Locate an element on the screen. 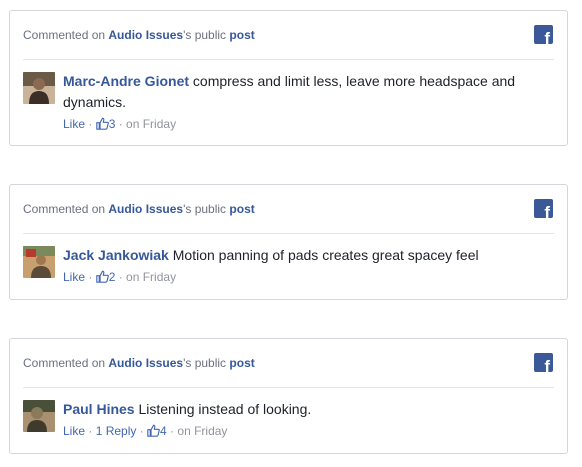 This screenshot has width=582, height=467. like-count-value: 3 is located at coordinates (112, 124).